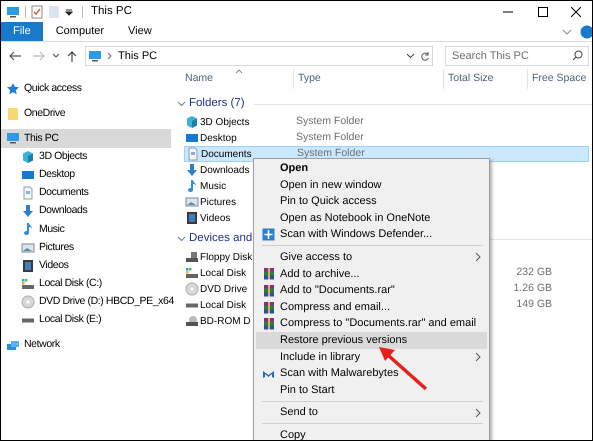  What do you see at coordinates (225, 171) in the screenshot?
I see `file-name: Downloads` at bounding box center [225, 171].